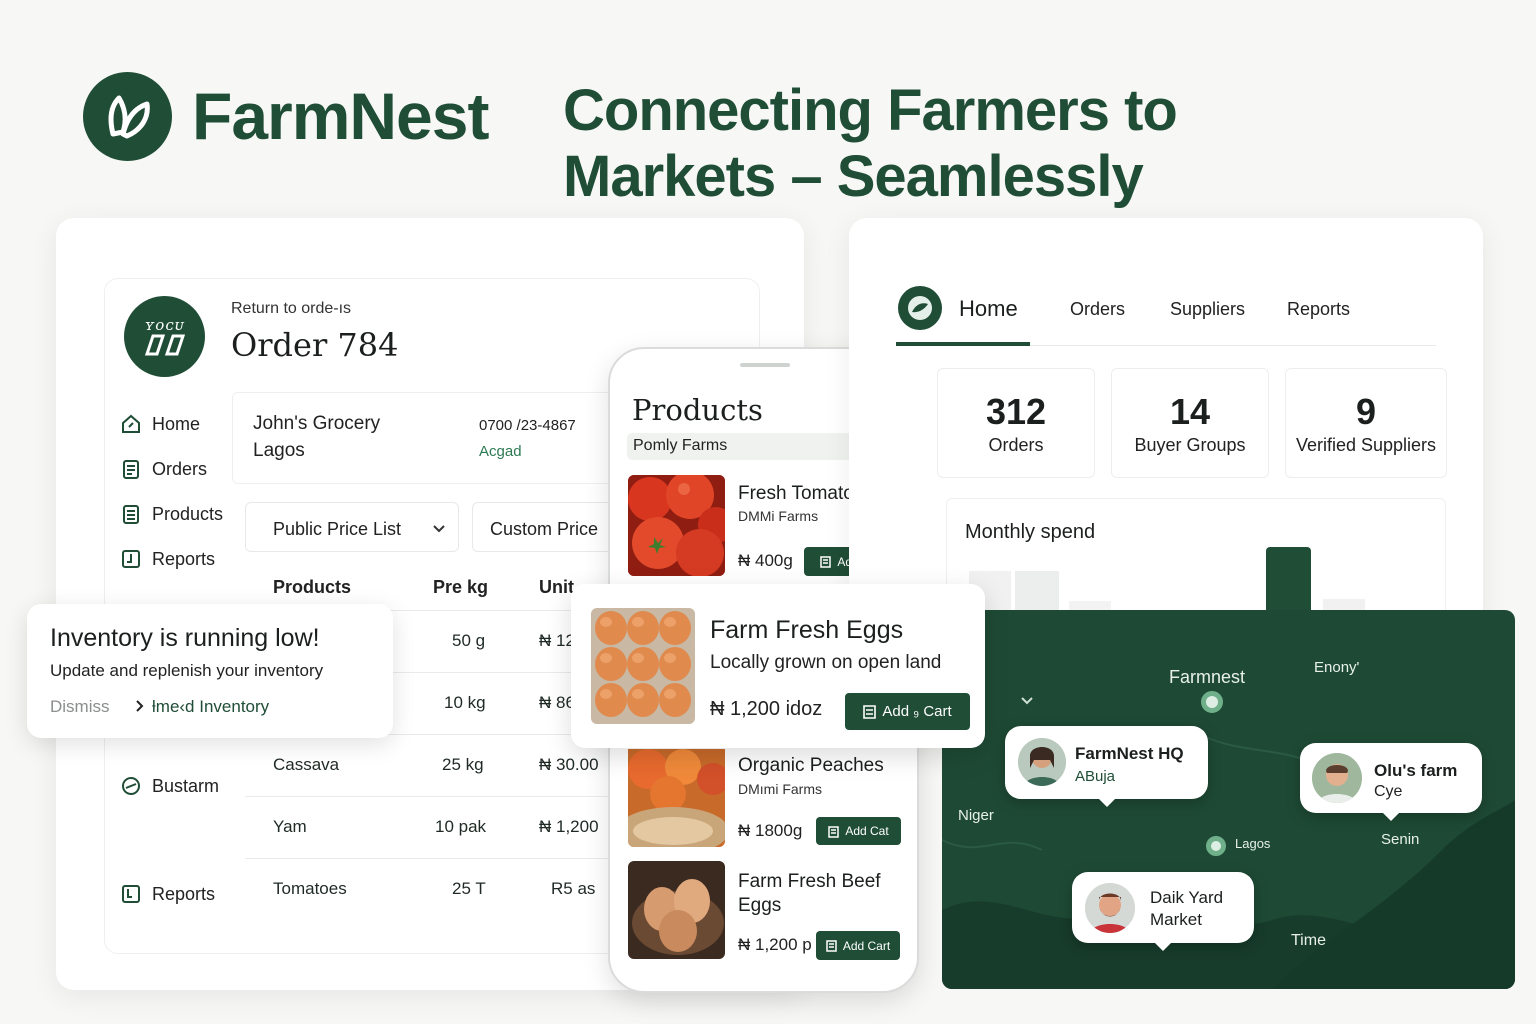  Describe the element at coordinates (1416, 770) in the screenshot. I see `pin-title: Olu's farm` at that location.